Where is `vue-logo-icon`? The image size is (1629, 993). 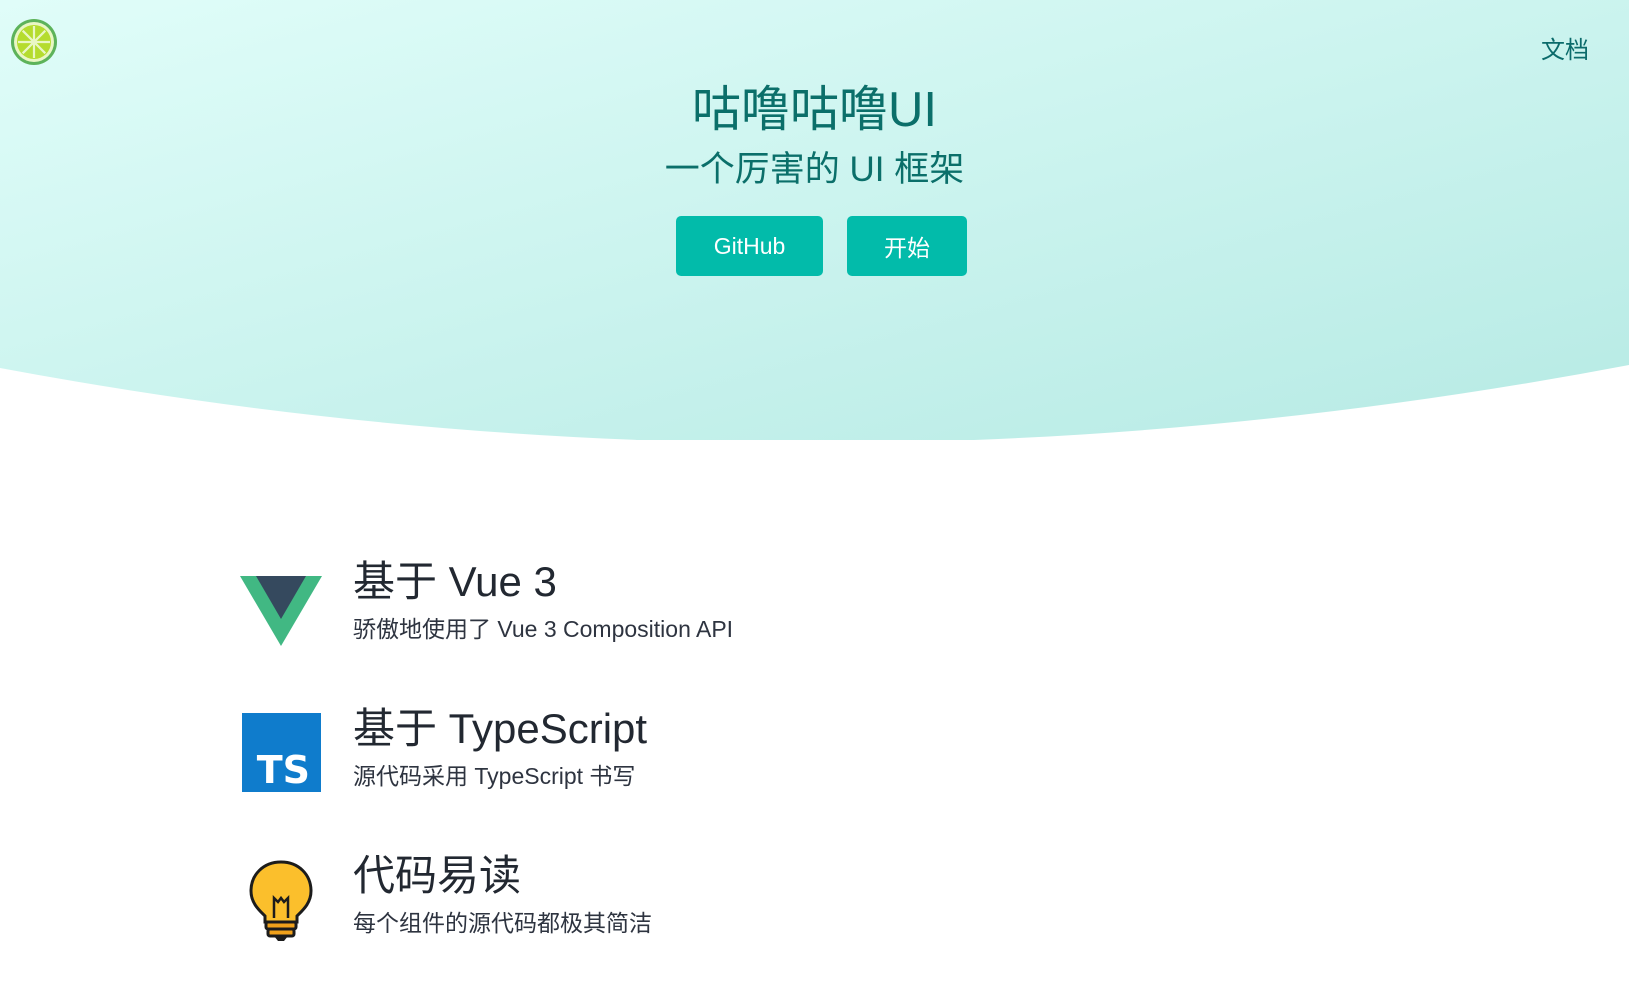 vue-logo-icon is located at coordinates (281, 605).